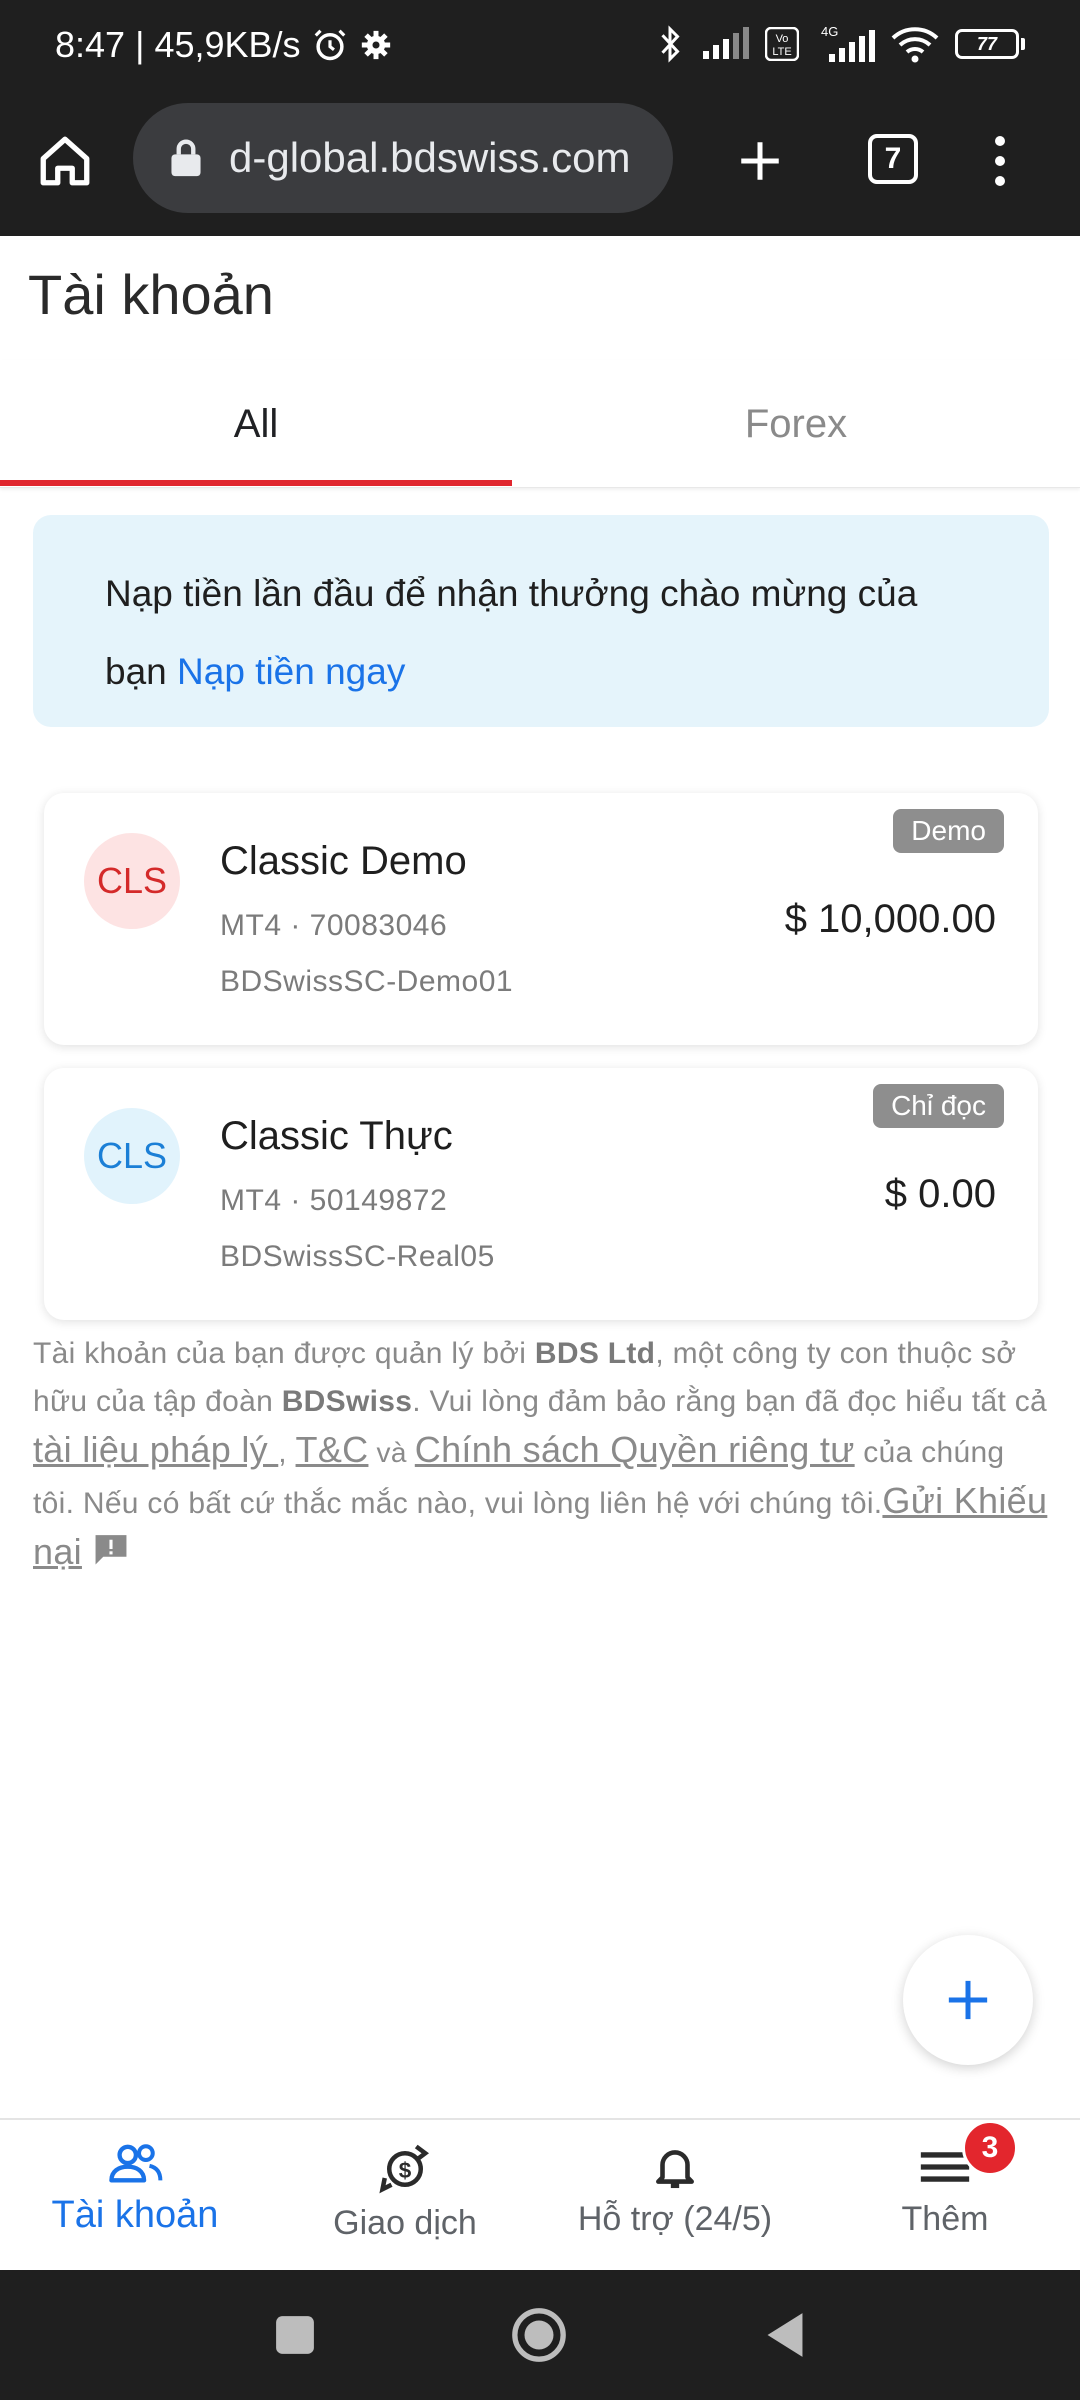 The height and width of the screenshot is (2400, 1080). I want to click on nav-label: Giao dịch, so click(405, 2223).